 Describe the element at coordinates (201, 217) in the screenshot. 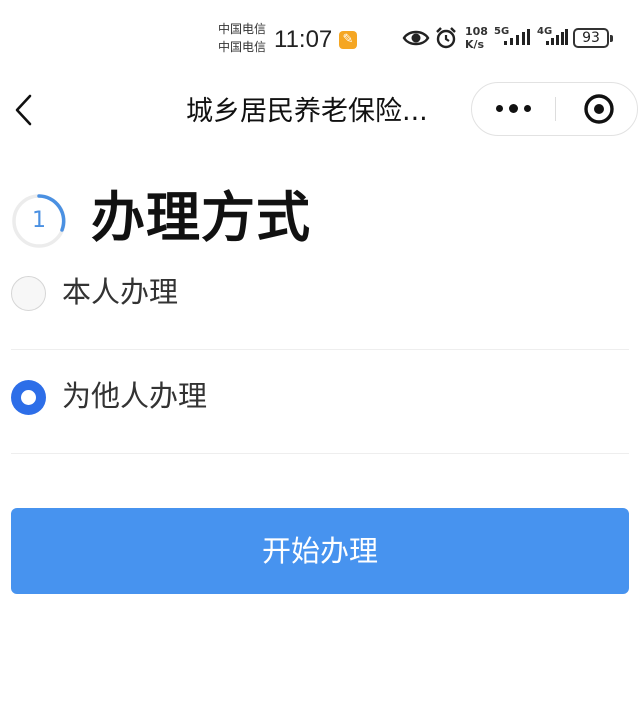

I see `section-title: 办理方式` at that location.